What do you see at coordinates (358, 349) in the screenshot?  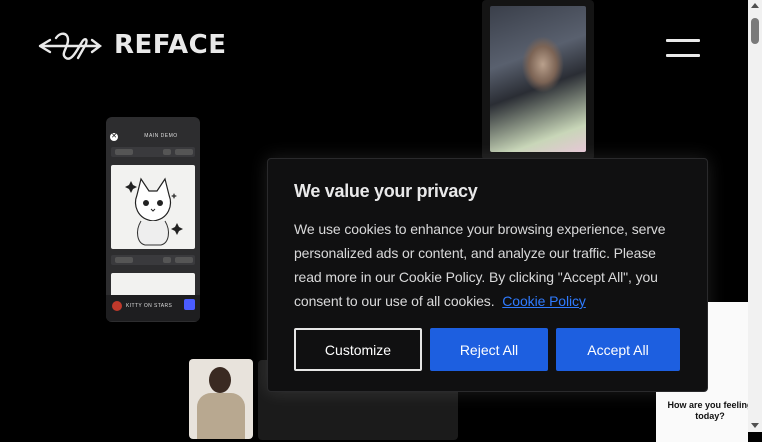 I see `customize-button: Customize` at bounding box center [358, 349].